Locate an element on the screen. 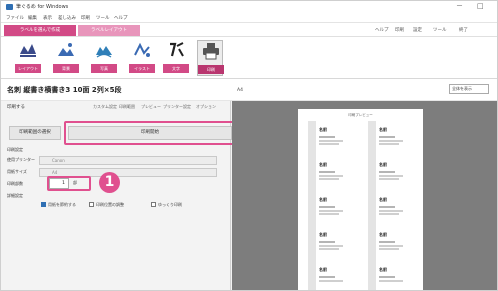 The height and width of the screenshot is (291, 498). background-icon is located at coordinates (66, 49).